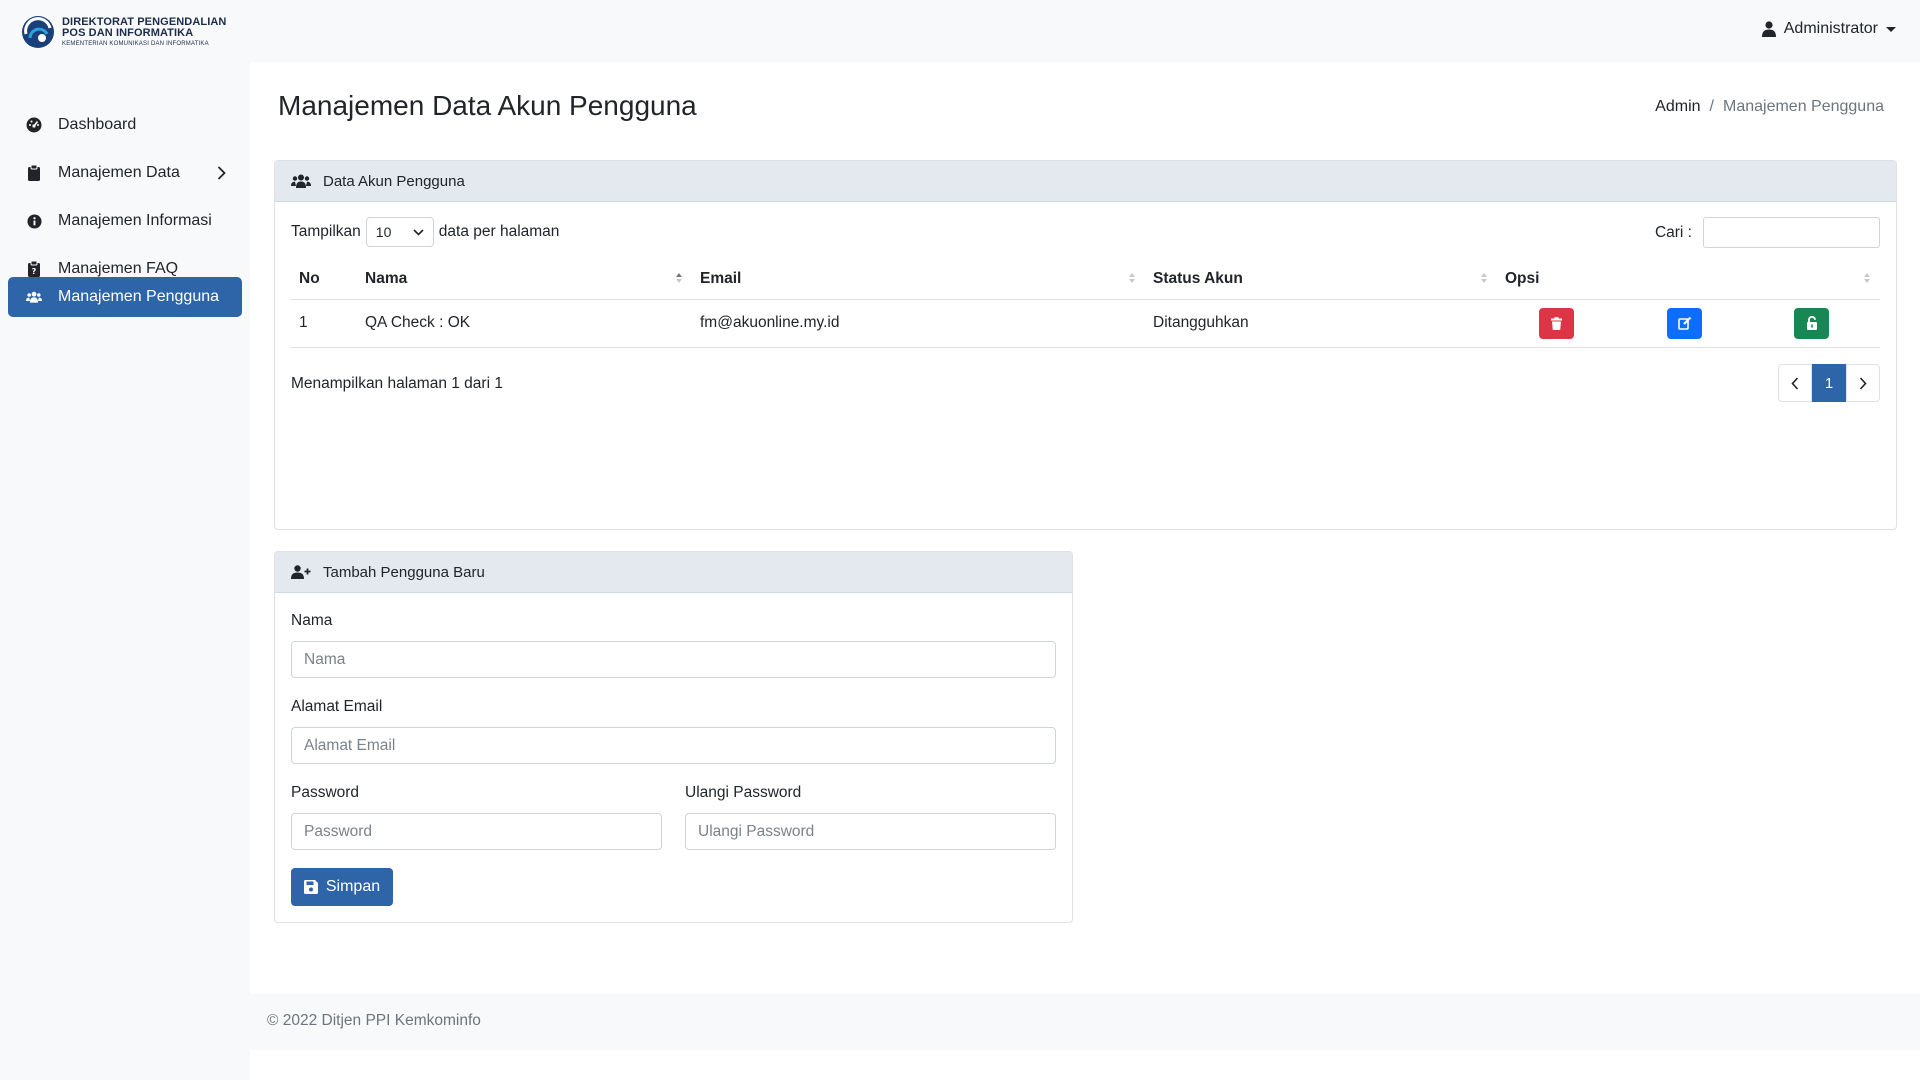 The image size is (1920, 1080). I want to click on card-title: Data Akun Pengguna, so click(394, 181).